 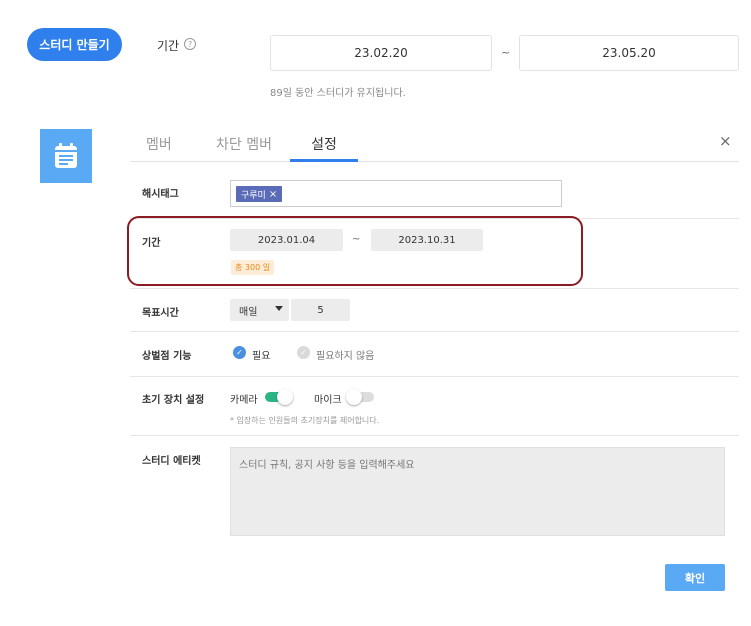 What do you see at coordinates (74, 44) in the screenshot?
I see `create-study-button: 스터디 만들기` at bounding box center [74, 44].